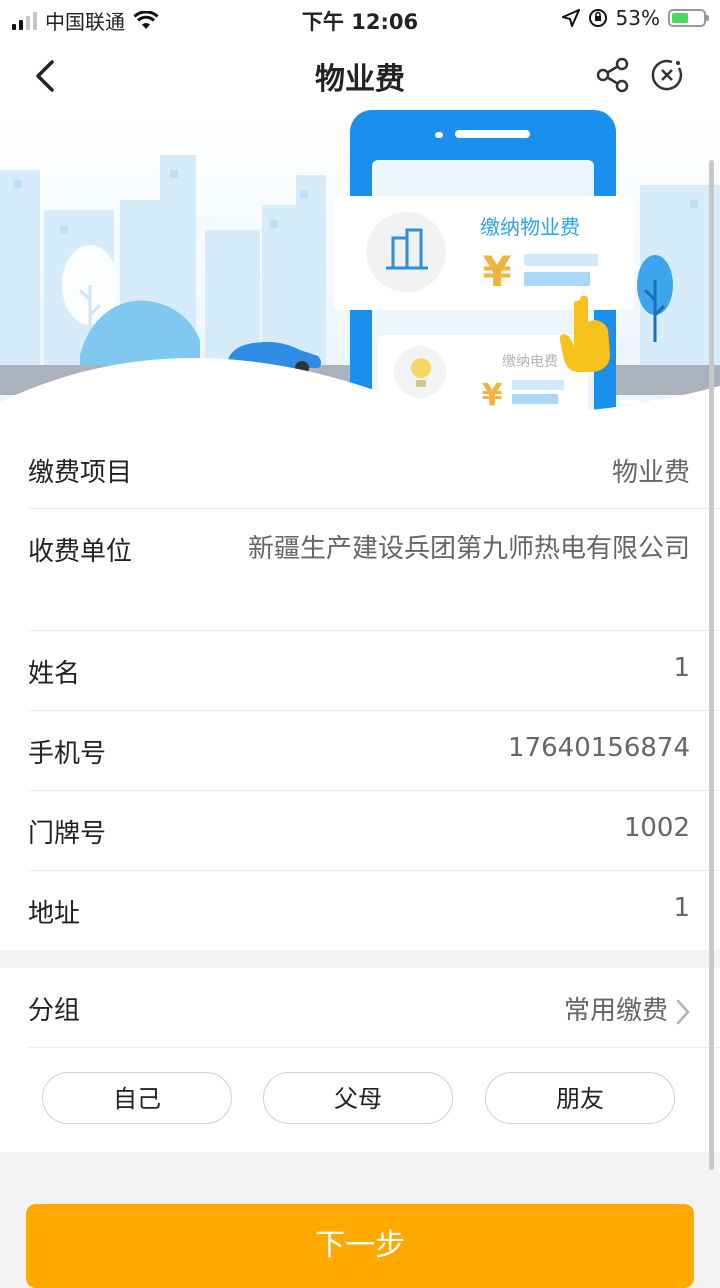  What do you see at coordinates (711, 665) in the screenshot?
I see `scrollbar` at bounding box center [711, 665].